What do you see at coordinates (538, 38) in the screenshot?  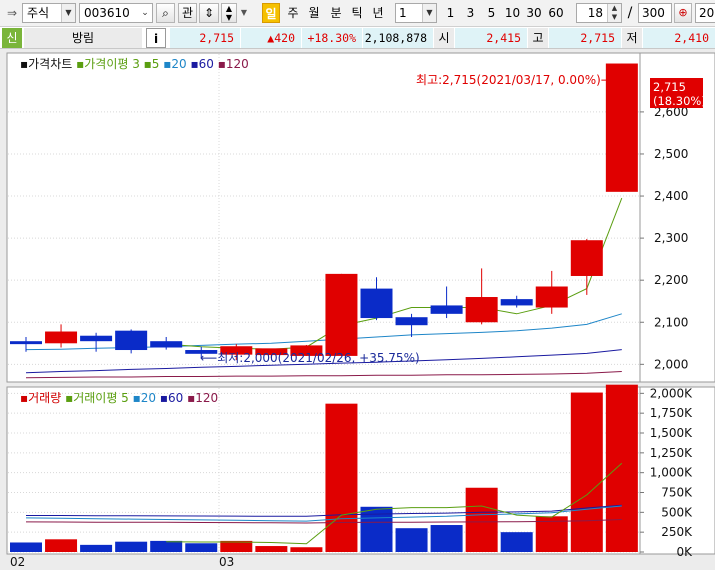 I see `high-label: 고` at bounding box center [538, 38].